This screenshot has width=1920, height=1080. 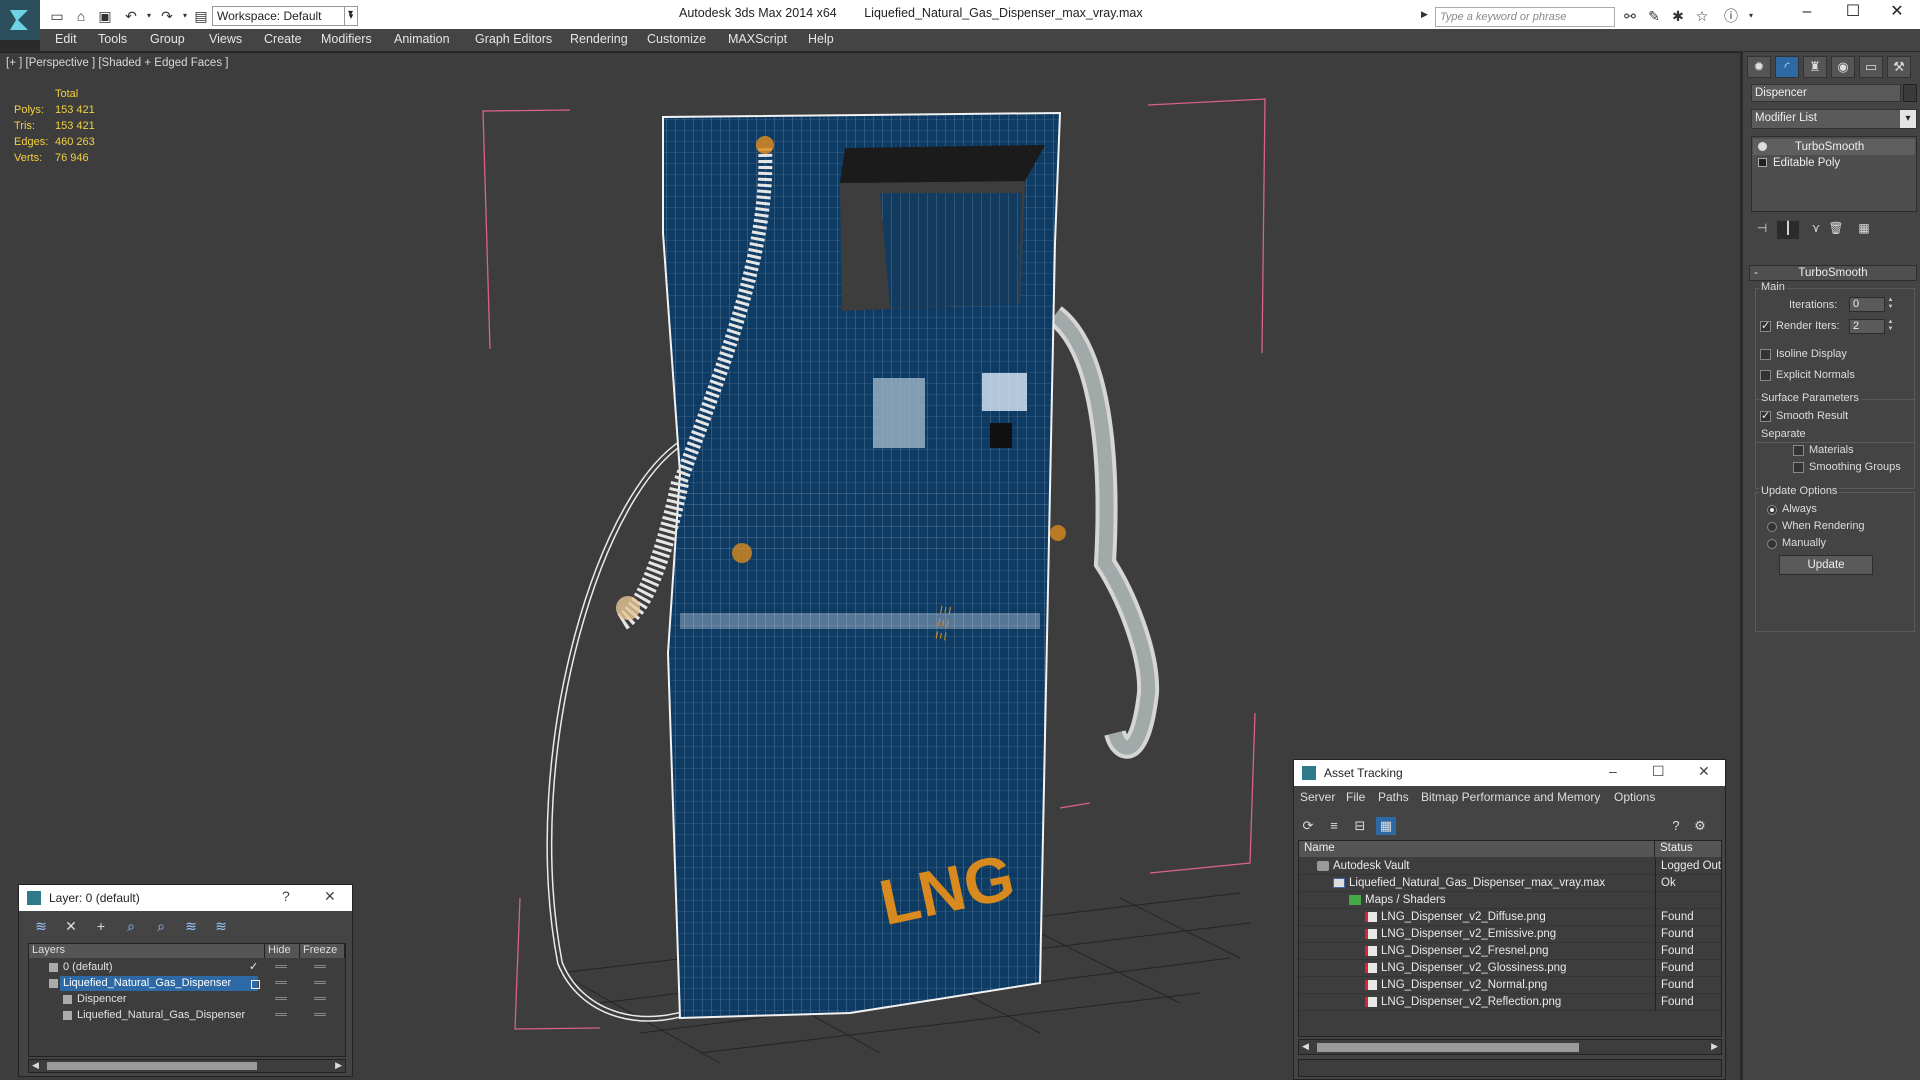 What do you see at coordinates (187, 1000) in the screenshot?
I see `layer-row: Dispencer` at bounding box center [187, 1000].